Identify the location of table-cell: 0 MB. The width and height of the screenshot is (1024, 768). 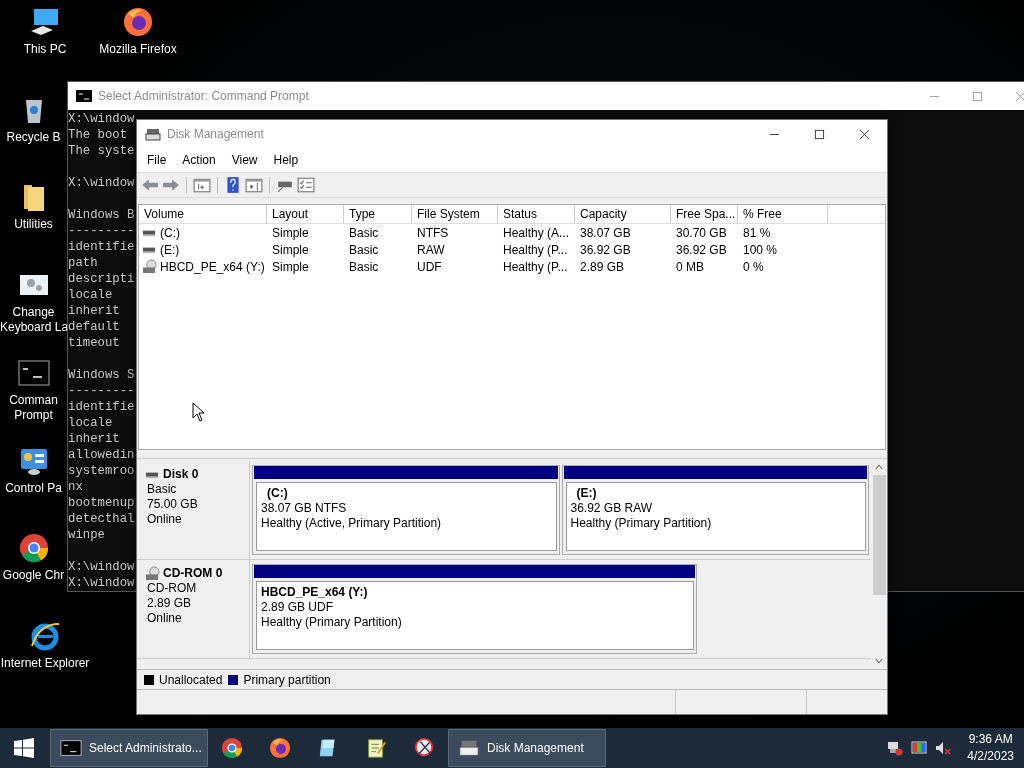
(690, 266).